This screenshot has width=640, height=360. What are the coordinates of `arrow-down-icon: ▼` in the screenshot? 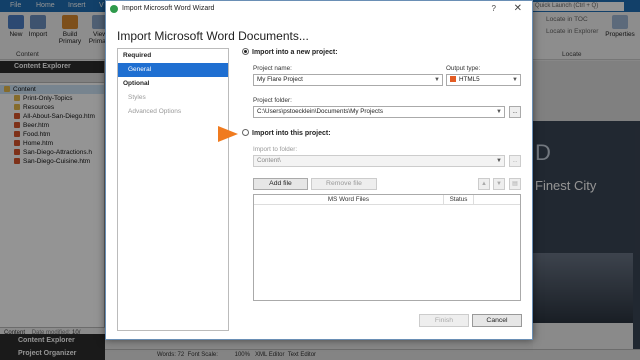 It's located at (499, 184).